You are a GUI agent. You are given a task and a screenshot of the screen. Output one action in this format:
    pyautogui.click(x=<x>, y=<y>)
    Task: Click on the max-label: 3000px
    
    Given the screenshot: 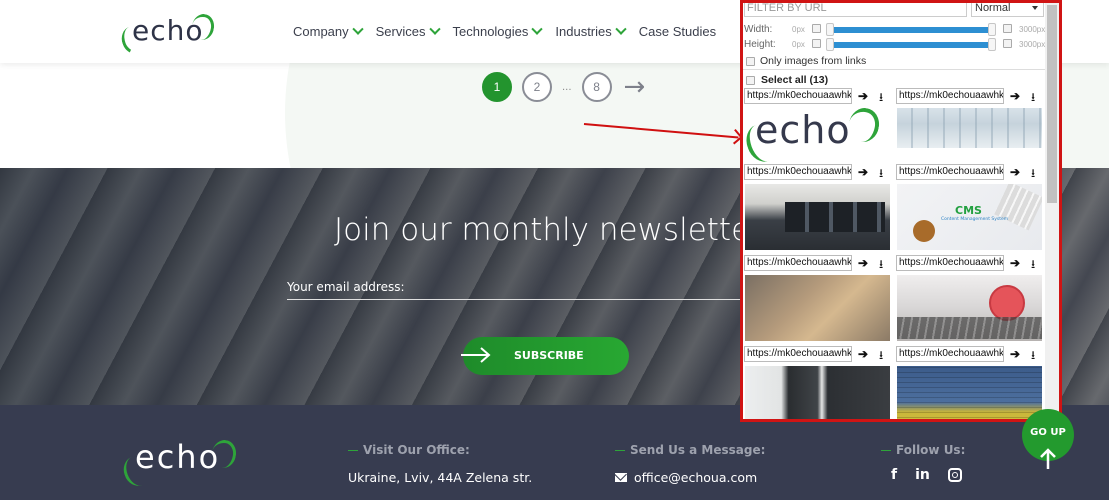 What is the action you would take?
    pyautogui.click(x=1032, y=44)
    